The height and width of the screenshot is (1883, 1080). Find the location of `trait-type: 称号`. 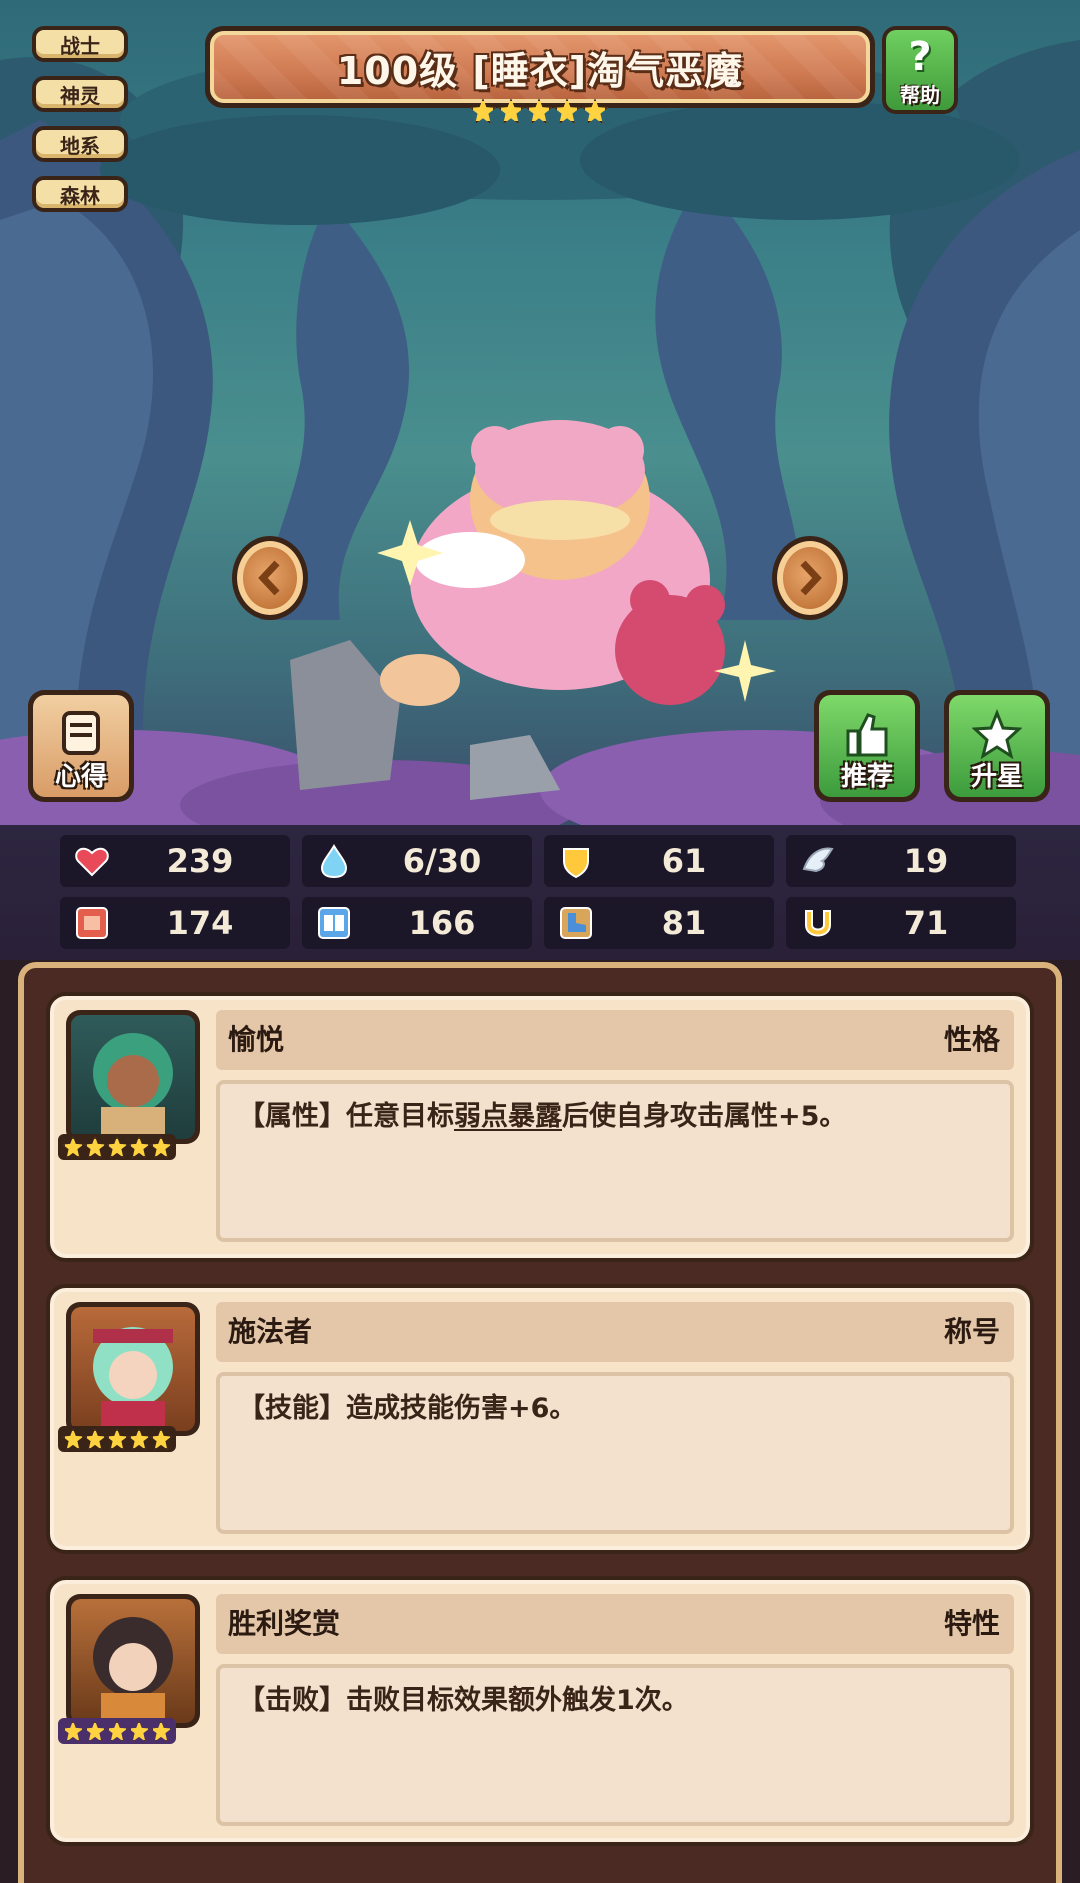

trait-type: 称号 is located at coordinates (971, 1331).